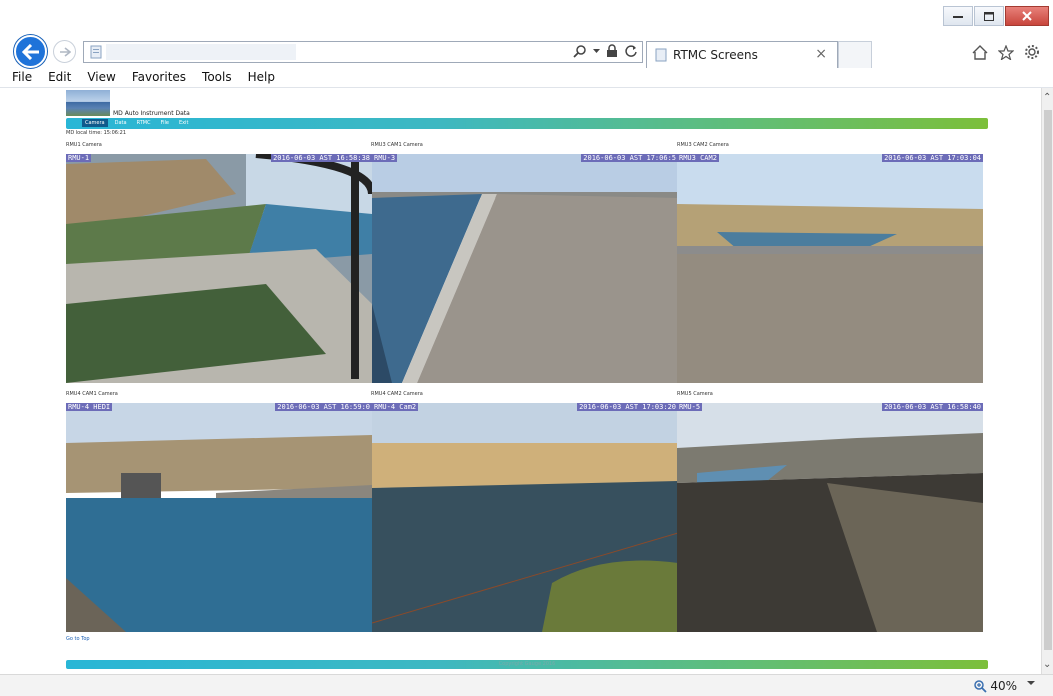 The width and height of the screenshot is (1053, 696). What do you see at coordinates (932, 158) in the screenshot?
I see `camera-timestamp-overlay: 2016-06-03 AST 17:03:04` at bounding box center [932, 158].